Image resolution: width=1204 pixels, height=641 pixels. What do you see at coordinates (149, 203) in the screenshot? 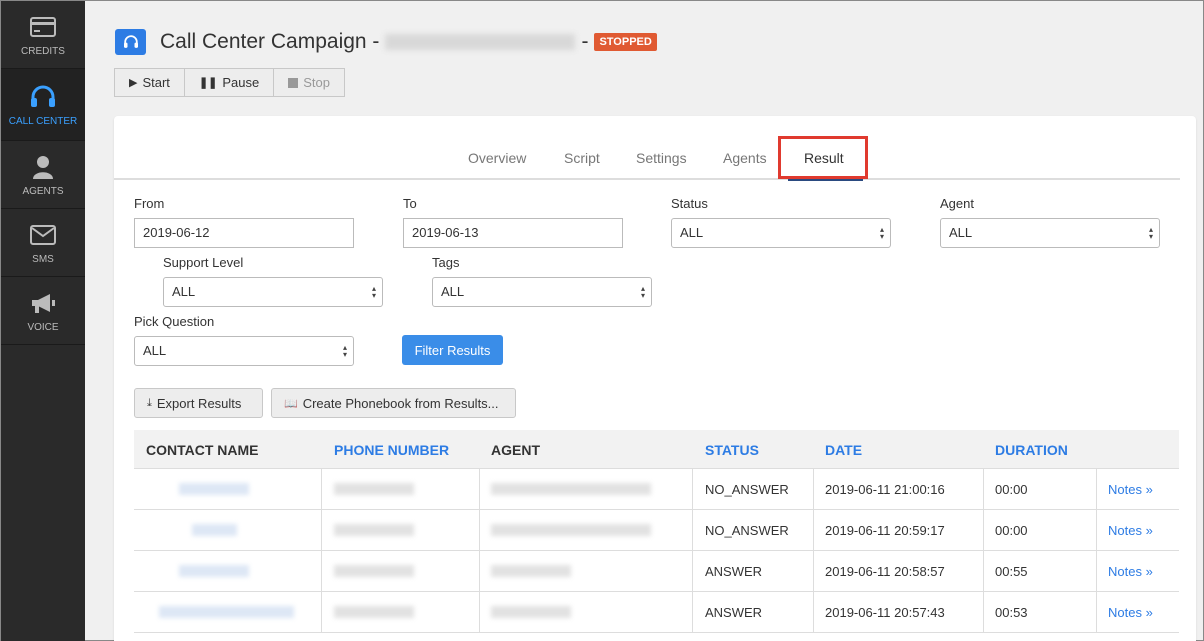
I see `from-label: From` at bounding box center [149, 203].